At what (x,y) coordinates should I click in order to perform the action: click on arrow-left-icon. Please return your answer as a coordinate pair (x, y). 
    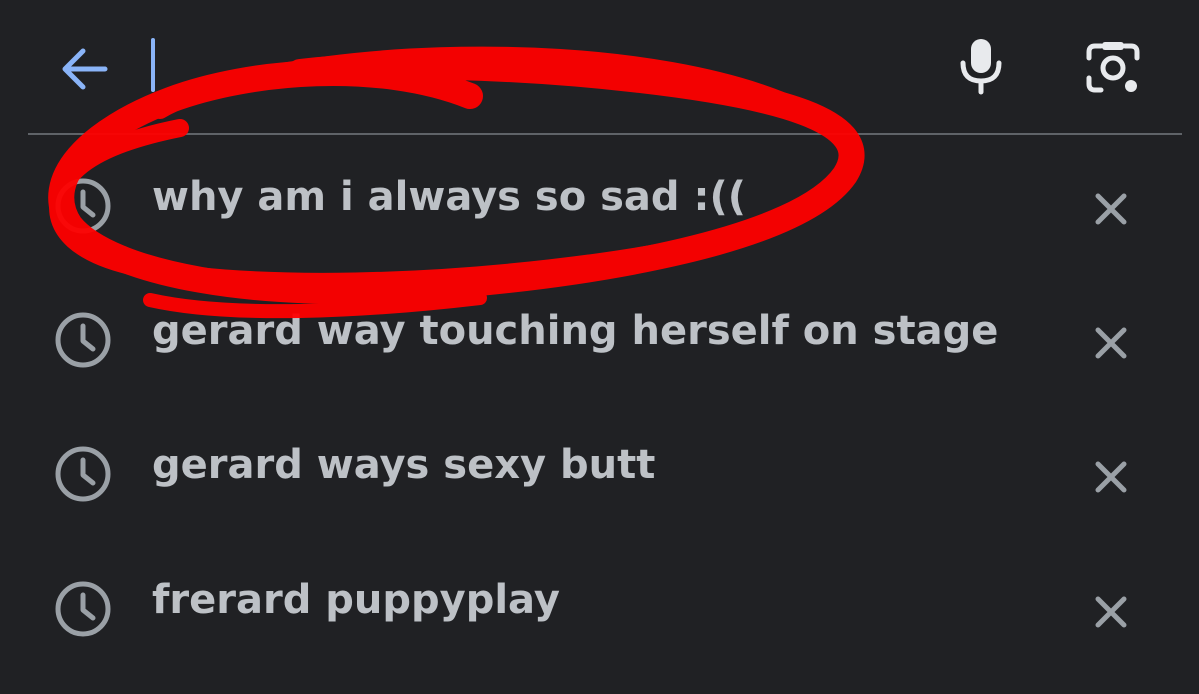
    Looking at the image, I should click on (85, 69).